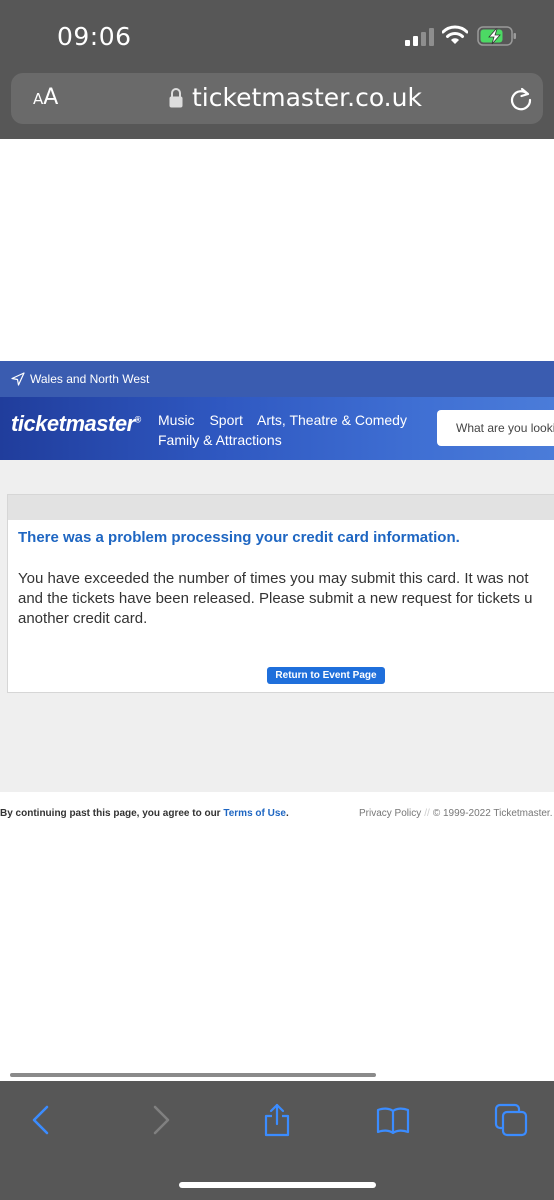 The width and height of the screenshot is (554, 1200). I want to click on location-arrow-icon, so click(18, 379).